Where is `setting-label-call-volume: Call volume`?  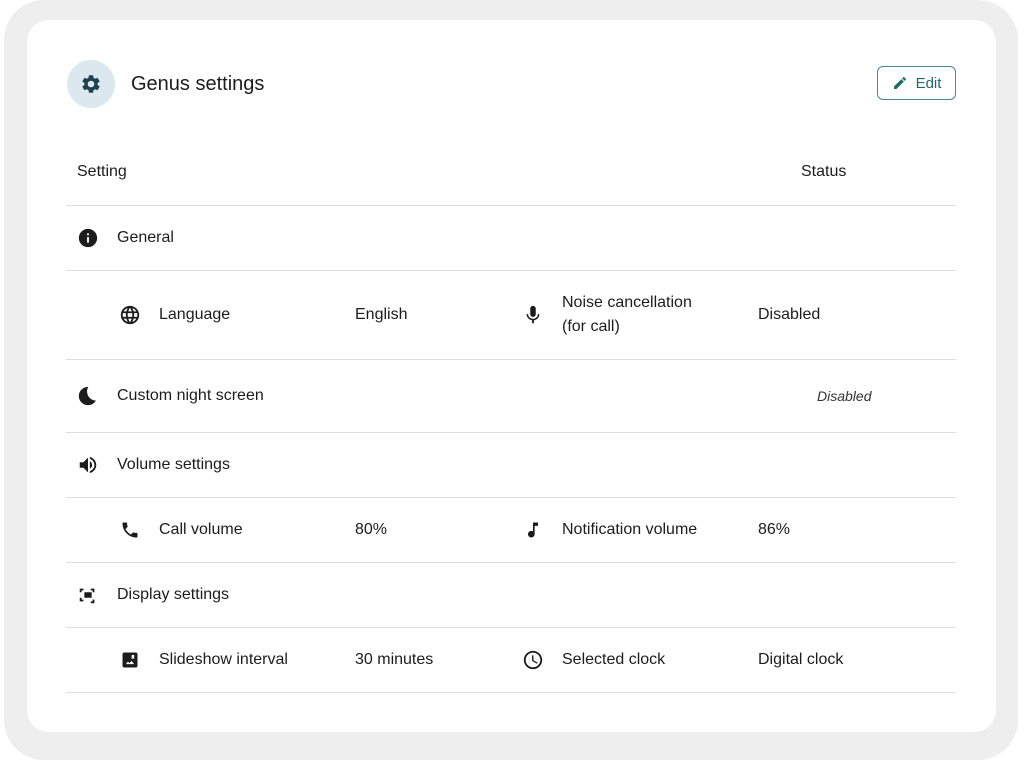 setting-label-call-volume: Call volume is located at coordinates (201, 529).